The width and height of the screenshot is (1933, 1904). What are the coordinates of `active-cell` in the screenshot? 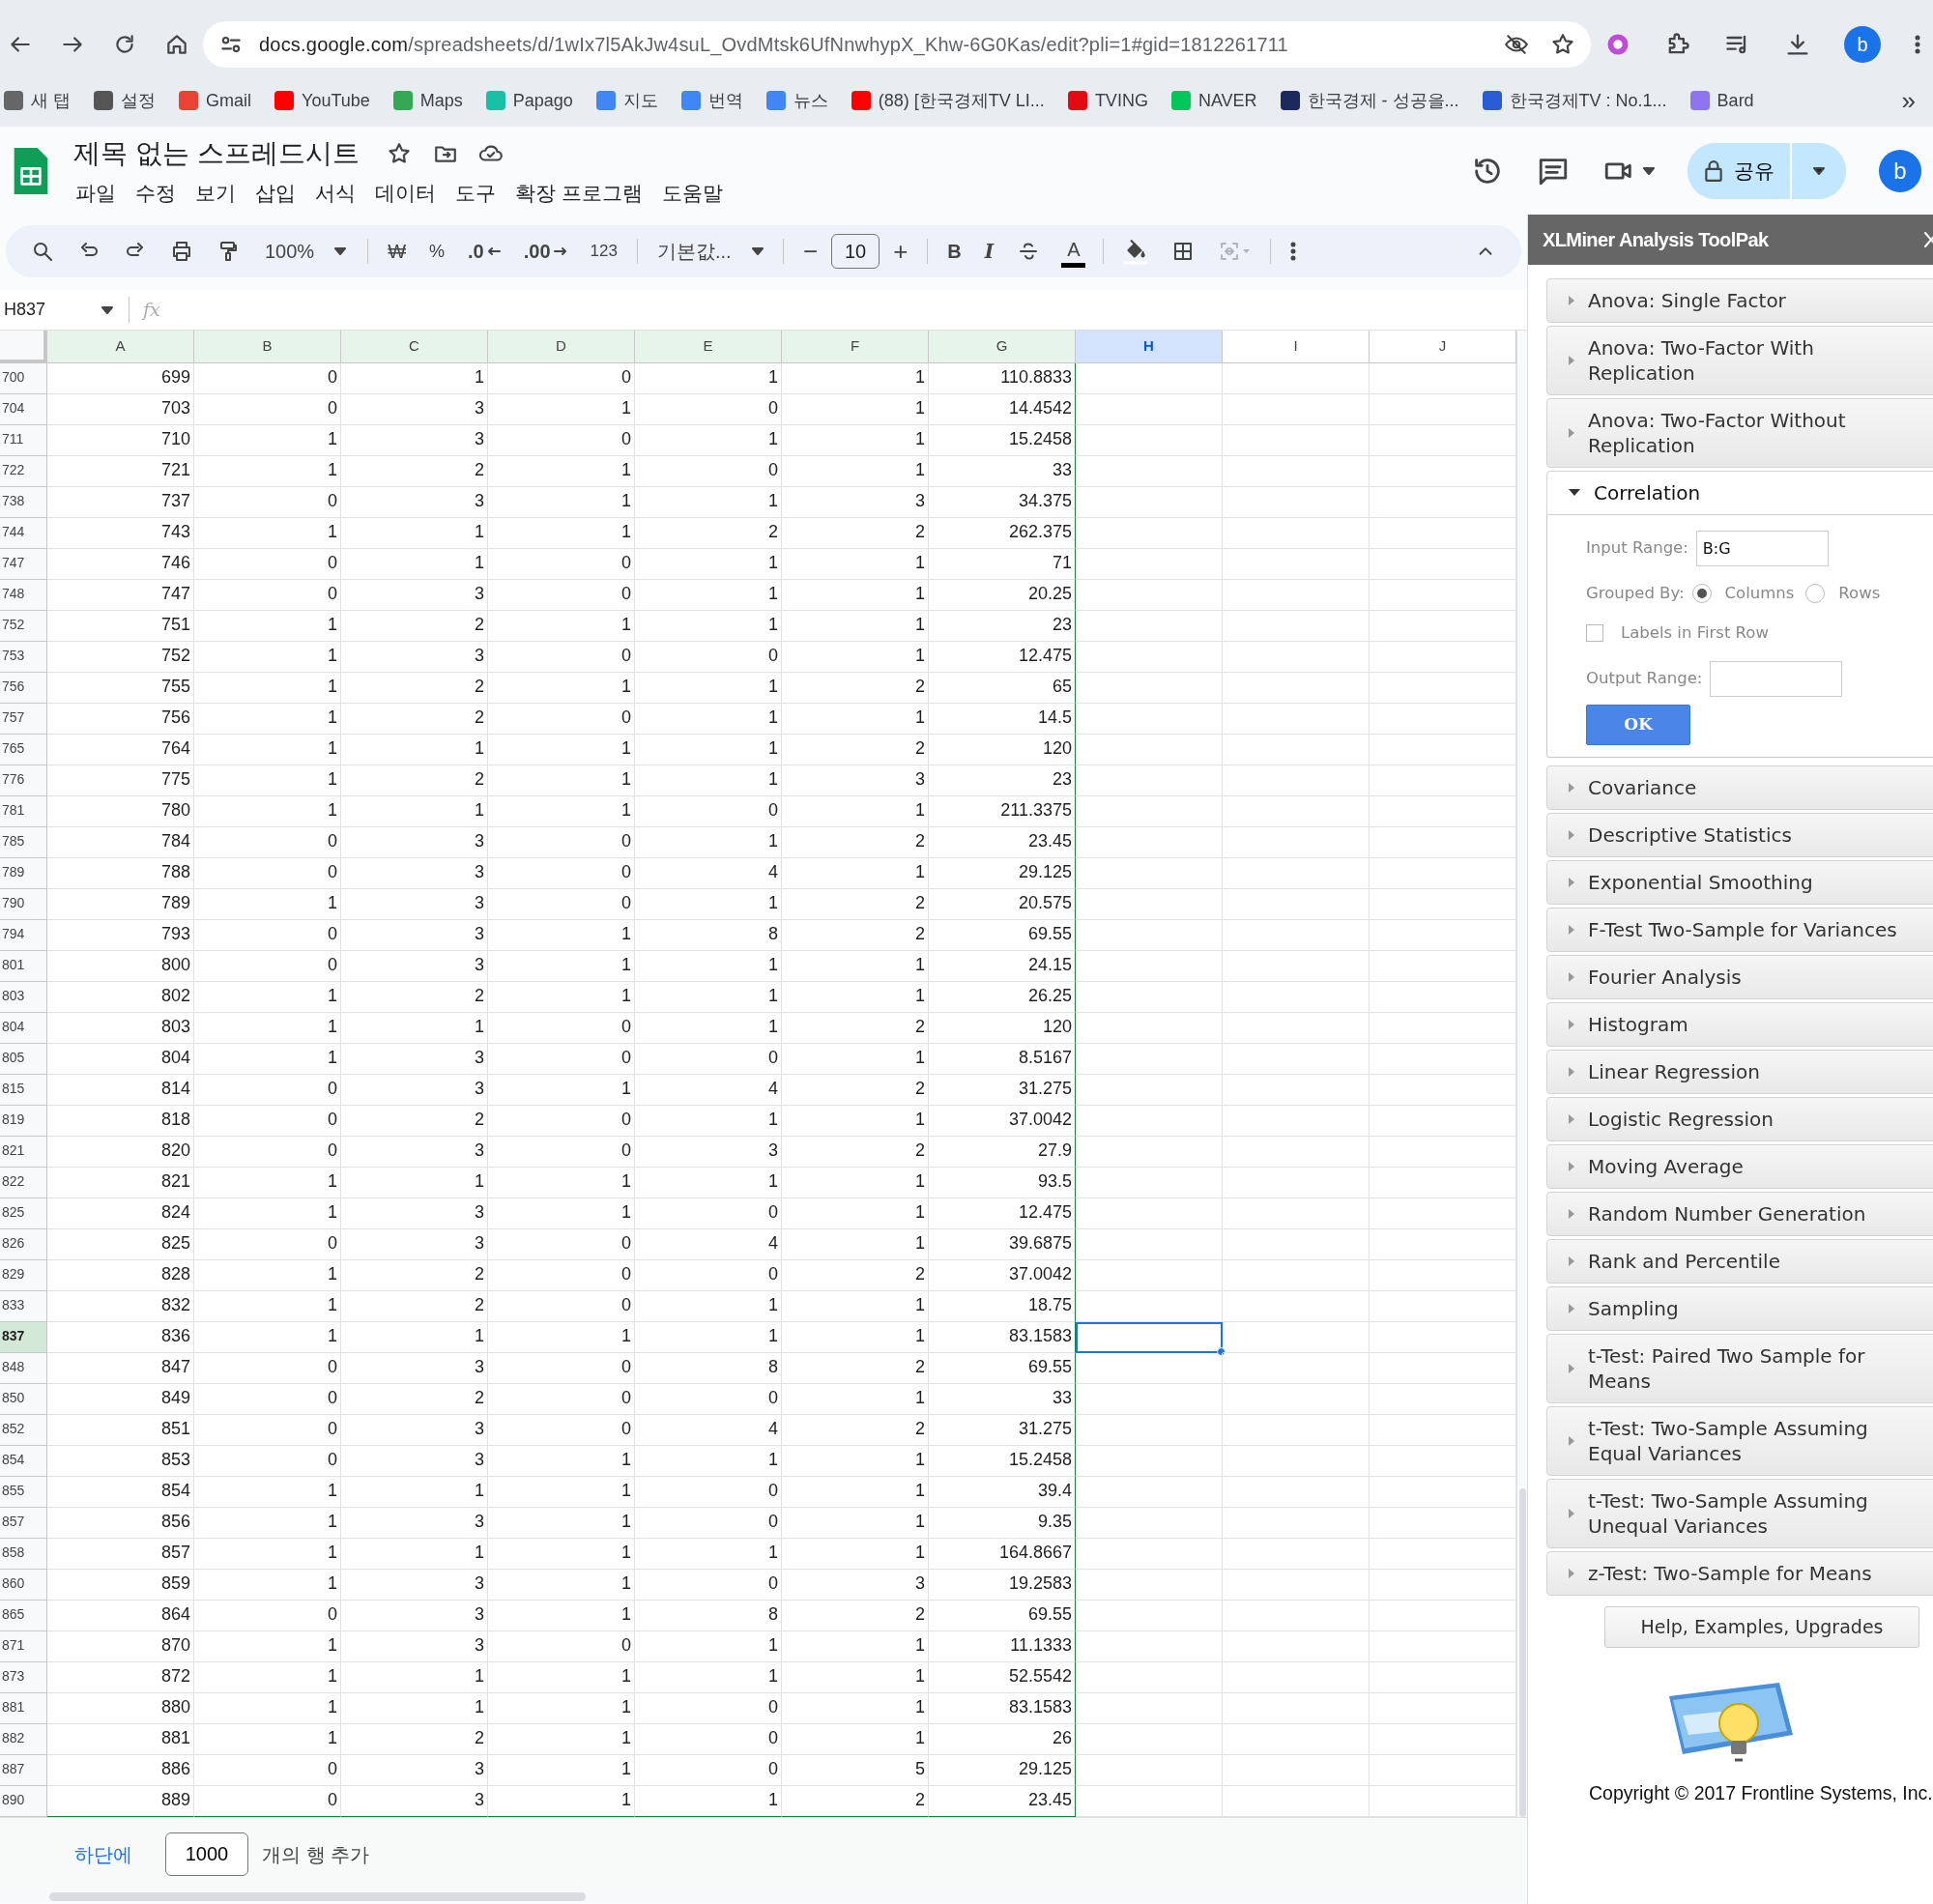 It's located at (1149, 1338).